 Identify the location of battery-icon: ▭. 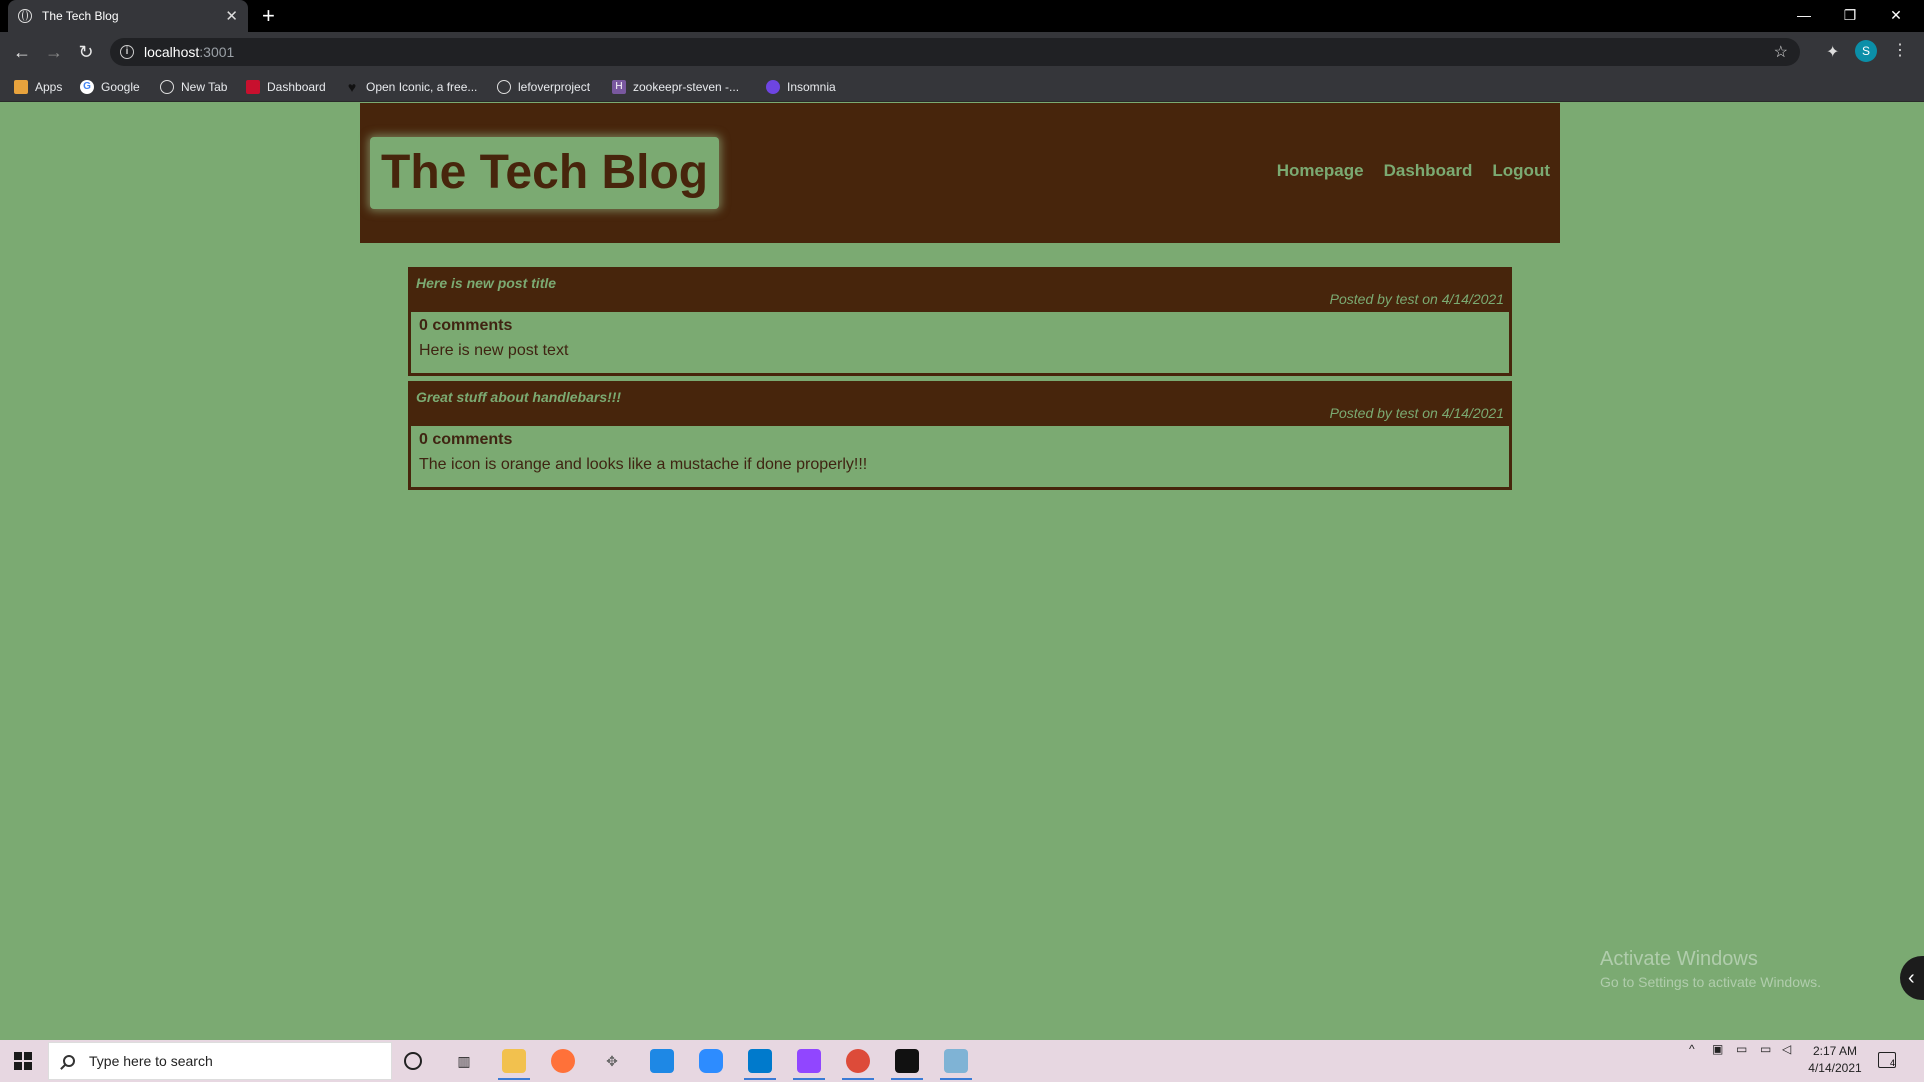
(1765, 1049).